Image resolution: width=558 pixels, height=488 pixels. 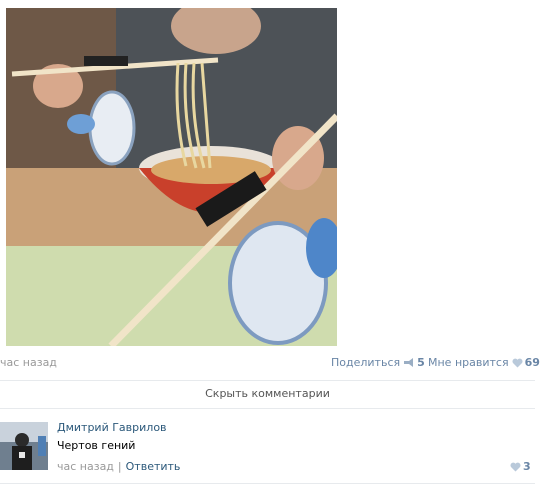 I want to click on megaphone-icon, so click(x=409, y=364).